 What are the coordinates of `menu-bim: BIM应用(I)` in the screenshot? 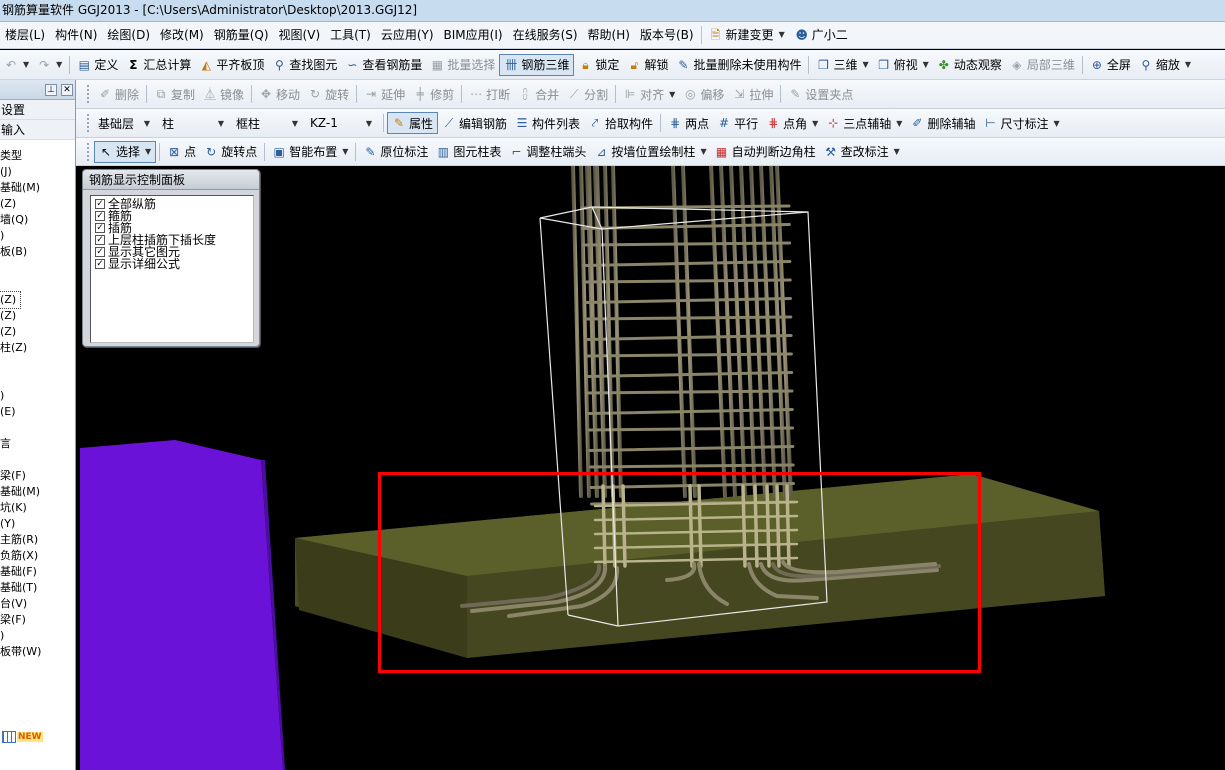 It's located at (473, 35).